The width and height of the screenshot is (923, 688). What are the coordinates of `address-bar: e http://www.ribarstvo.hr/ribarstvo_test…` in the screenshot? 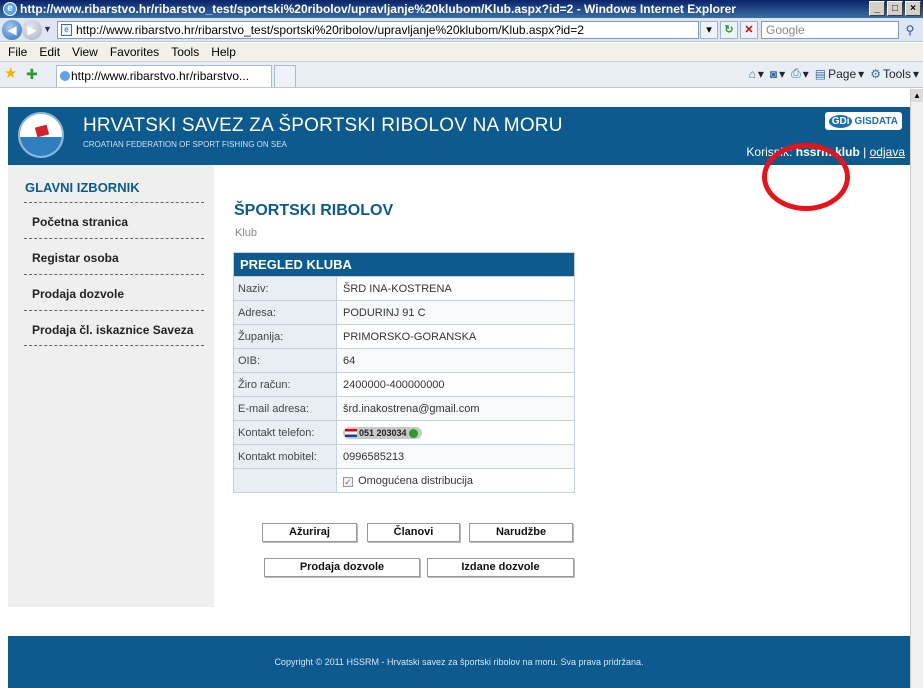 It's located at (378, 30).